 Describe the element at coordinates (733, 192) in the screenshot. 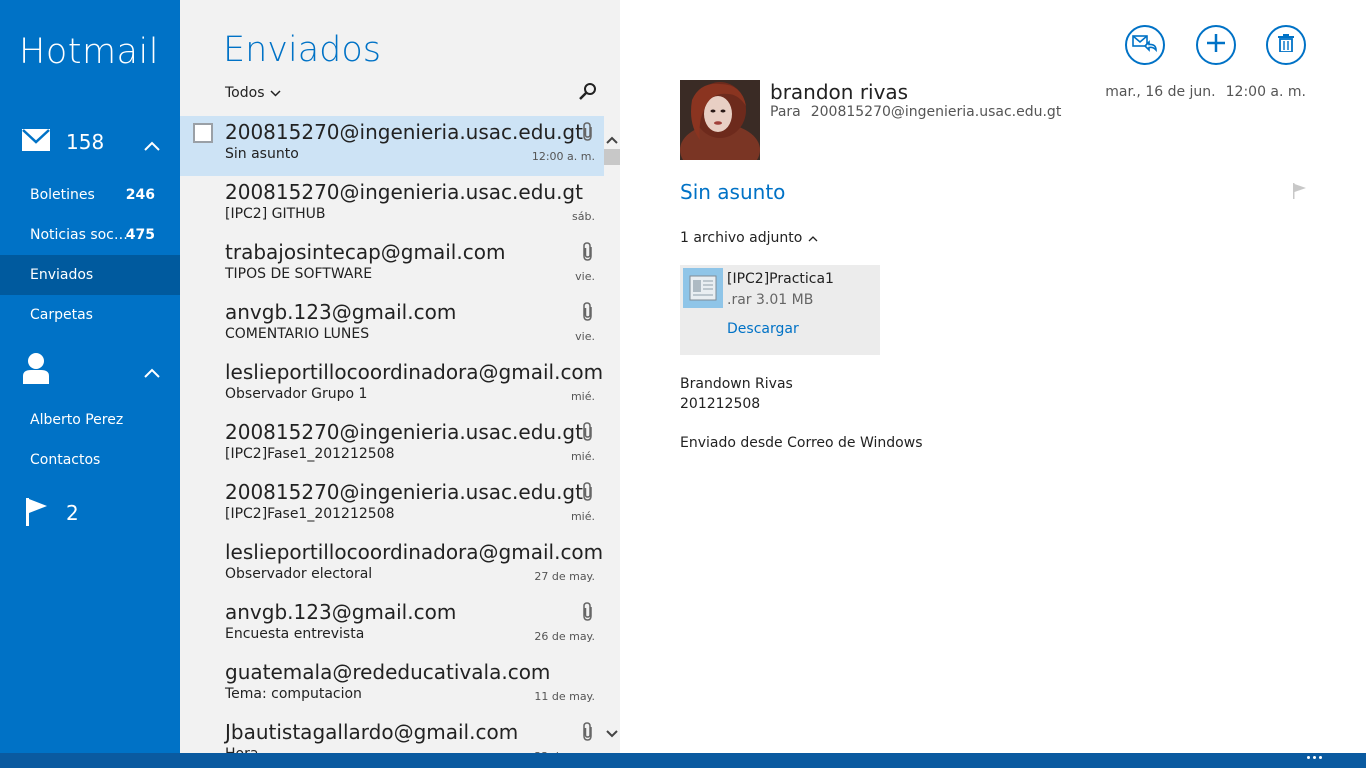

I see `message-subject: Sin asunto` at that location.